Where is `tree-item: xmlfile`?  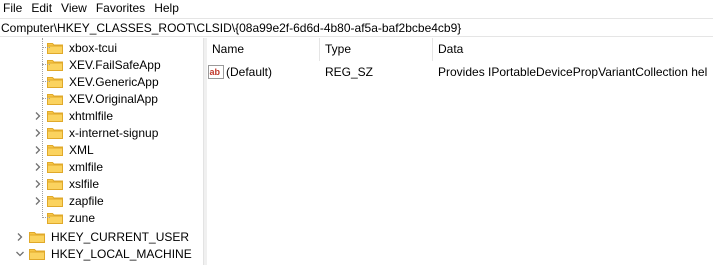 tree-item: xmlfile is located at coordinates (68, 166).